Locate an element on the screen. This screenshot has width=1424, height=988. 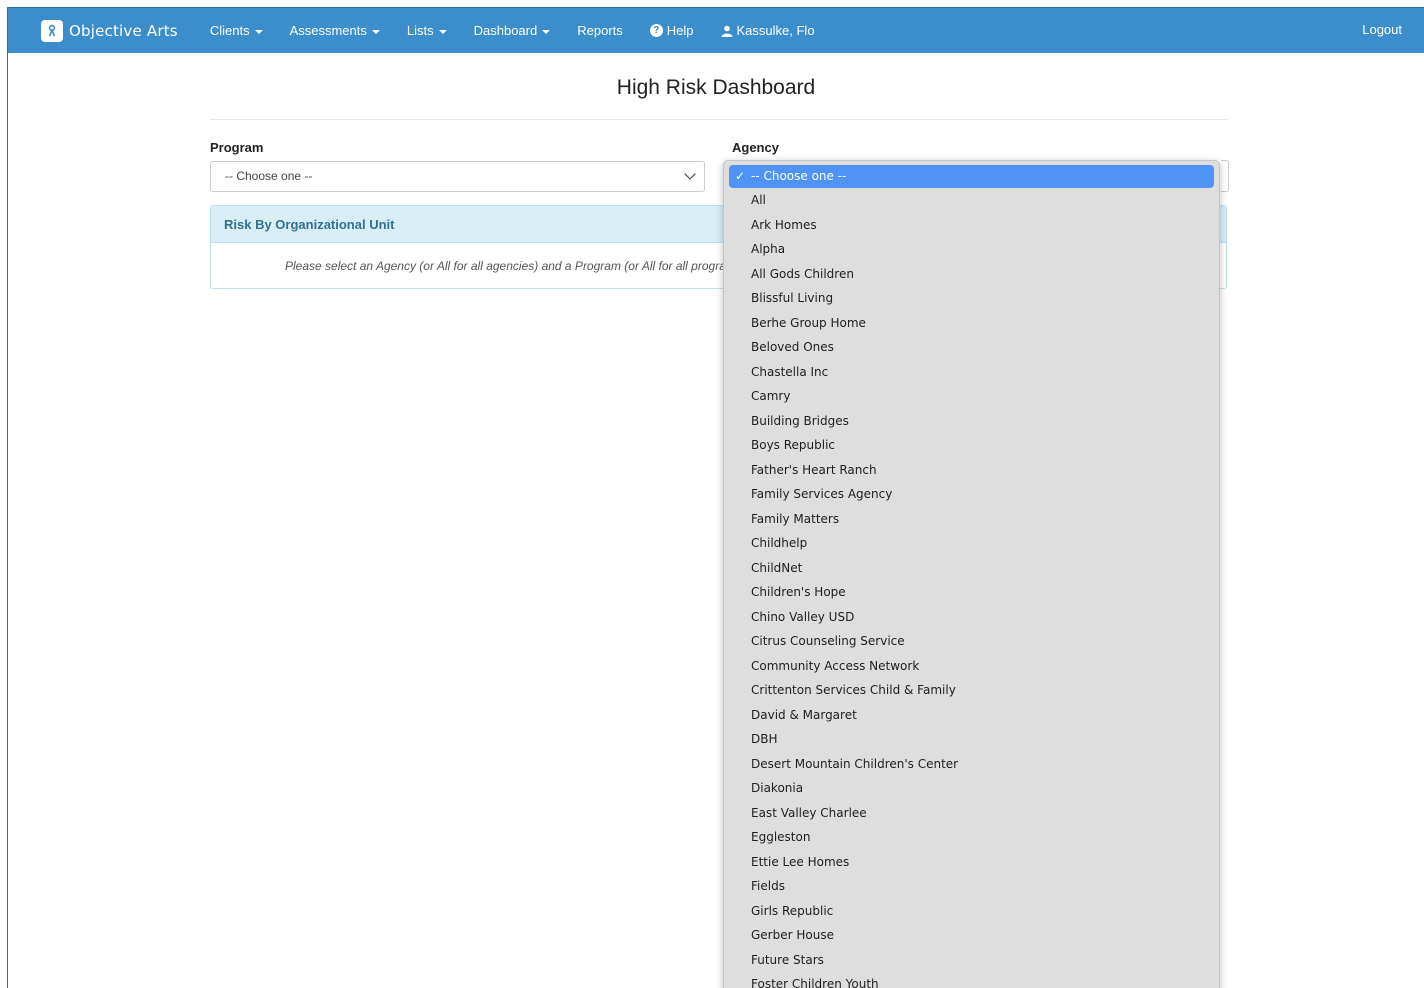
page-title: High Risk Dashboard is located at coordinates (716, 87).